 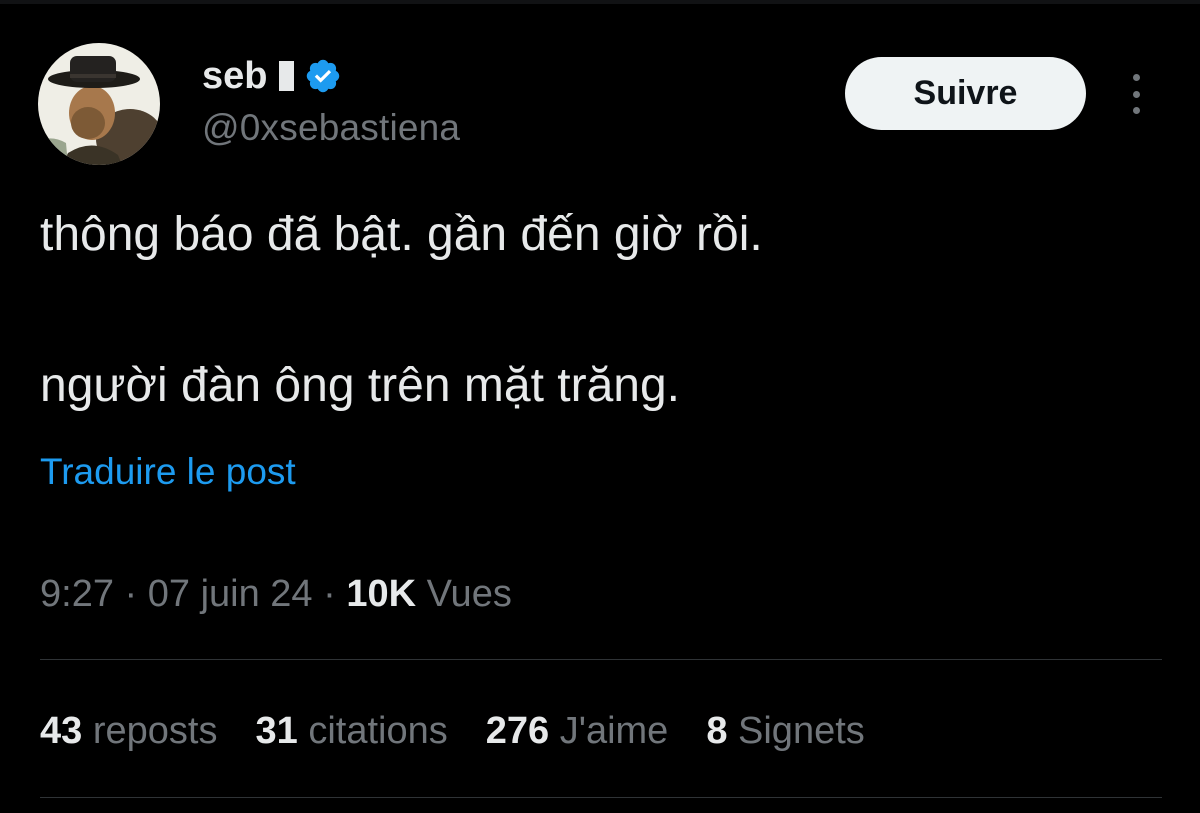 I want to click on views-count: 10K, so click(x=381, y=594).